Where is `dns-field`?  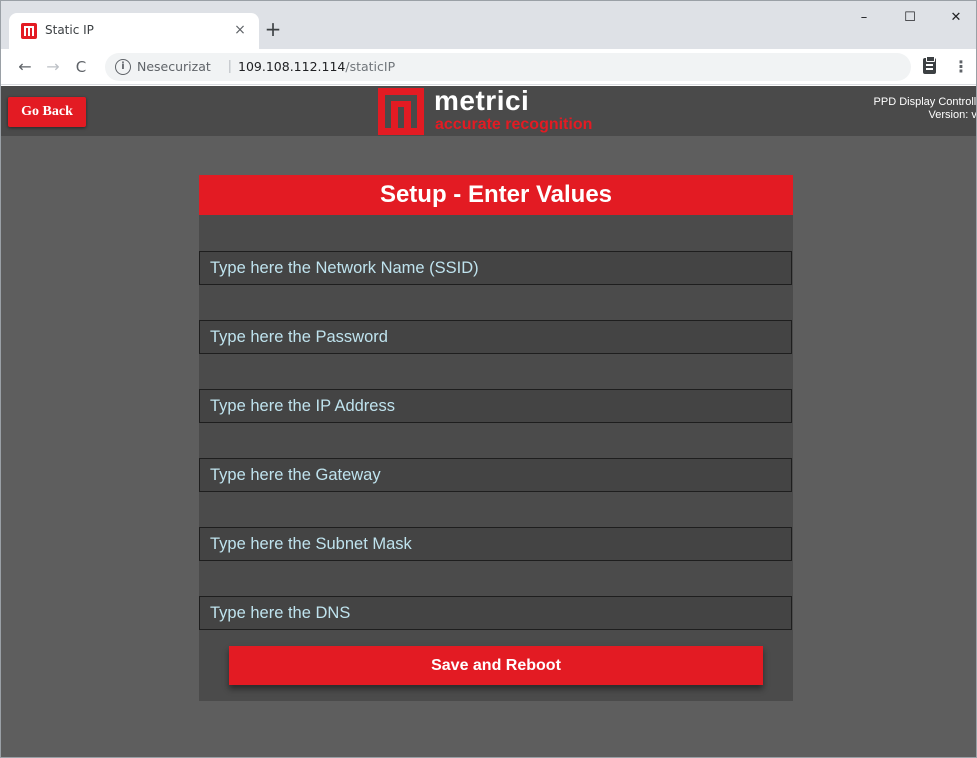 dns-field is located at coordinates (495, 613).